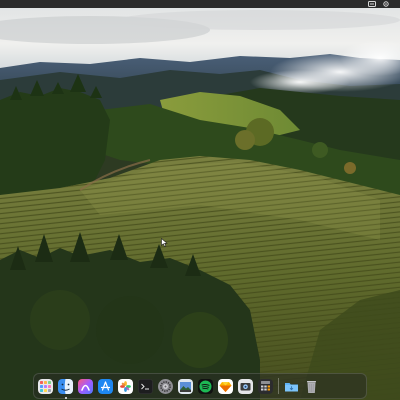 The image size is (400, 400). Describe the element at coordinates (278, 386) in the screenshot. I see `dock-separator` at that location.